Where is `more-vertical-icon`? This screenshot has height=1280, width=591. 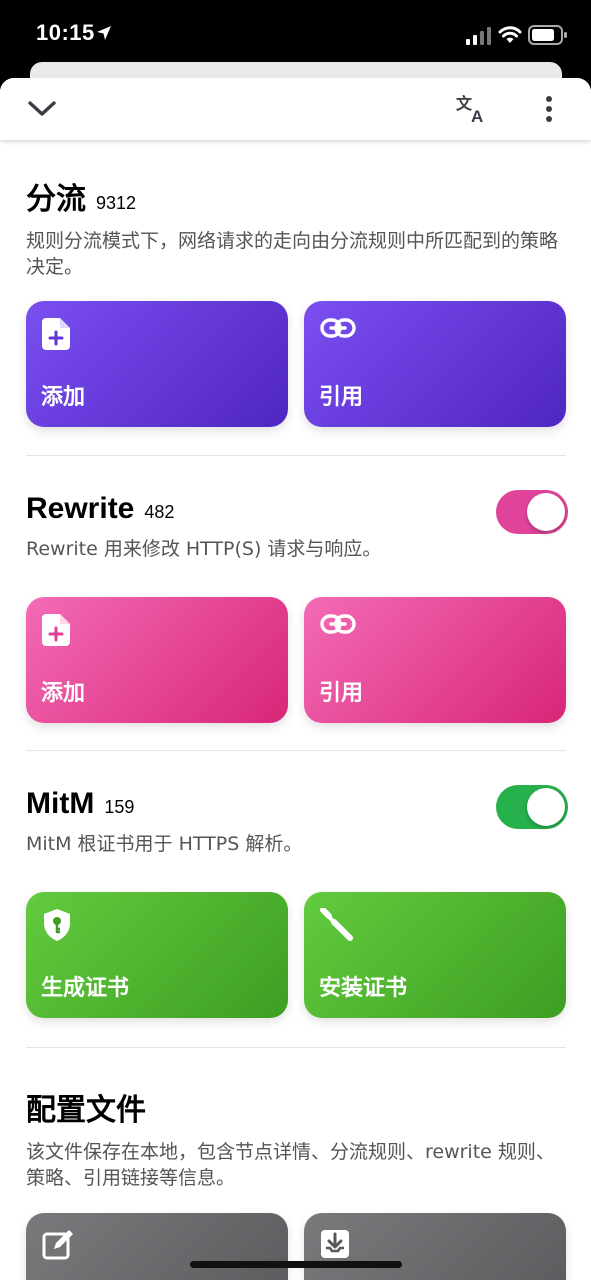
more-vertical-icon is located at coordinates (549, 109).